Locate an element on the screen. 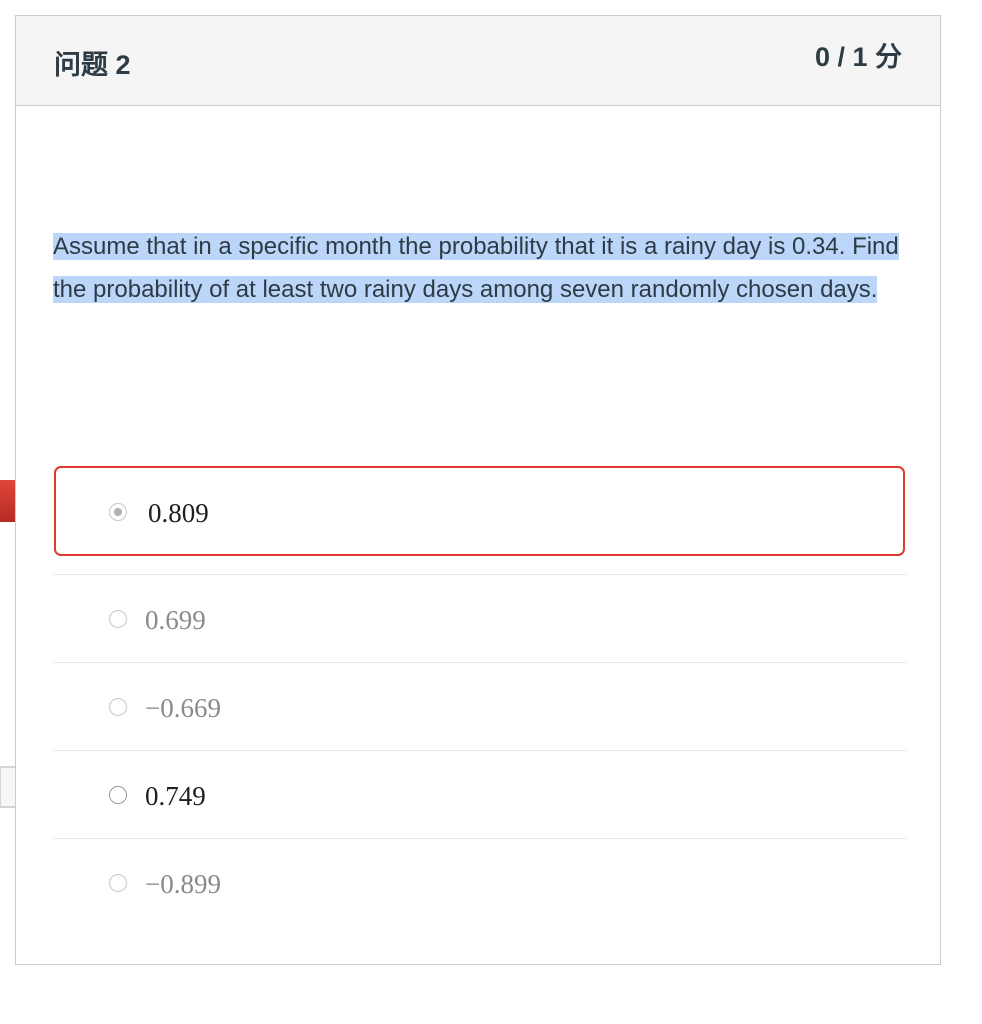 This screenshot has width=982, height=1024. question-points: 0 / 1 分 is located at coordinates (858, 57).